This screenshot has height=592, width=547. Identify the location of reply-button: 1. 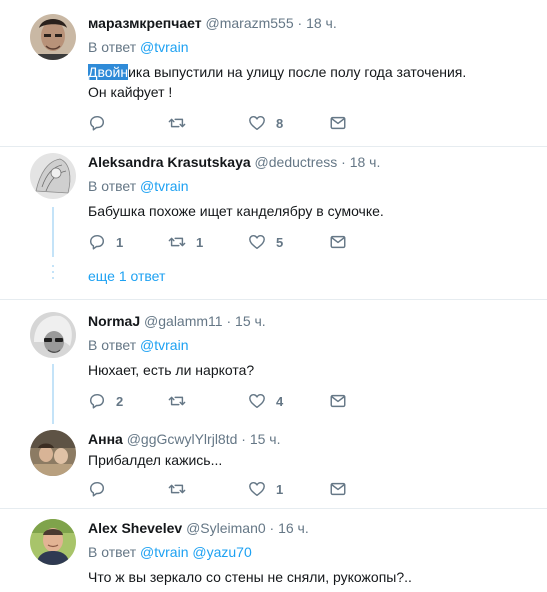
(105, 242).